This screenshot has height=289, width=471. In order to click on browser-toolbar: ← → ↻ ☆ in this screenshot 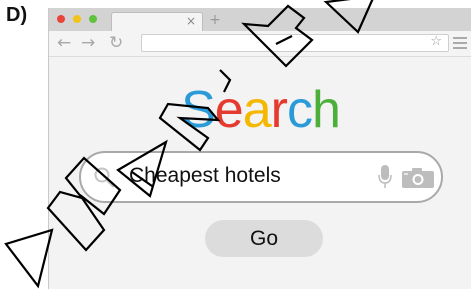, I will do `click(260, 44)`.